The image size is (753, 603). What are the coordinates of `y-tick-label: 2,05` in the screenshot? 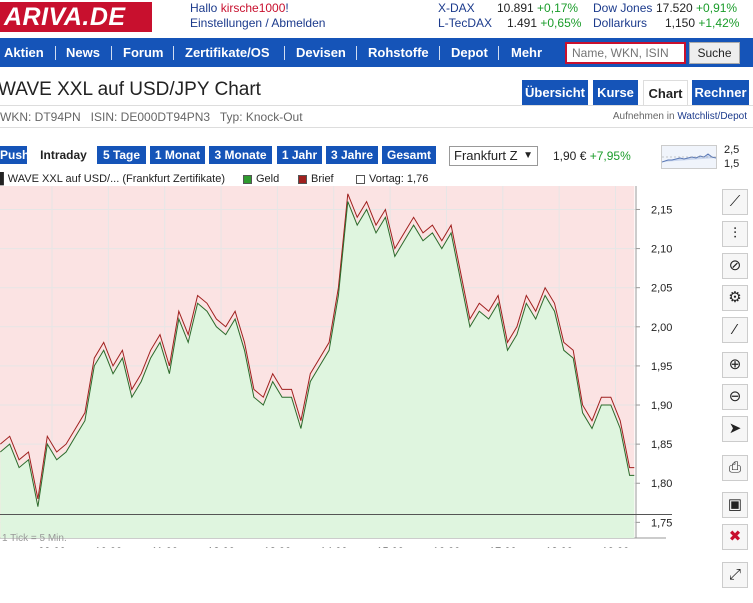 It's located at (661, 289).